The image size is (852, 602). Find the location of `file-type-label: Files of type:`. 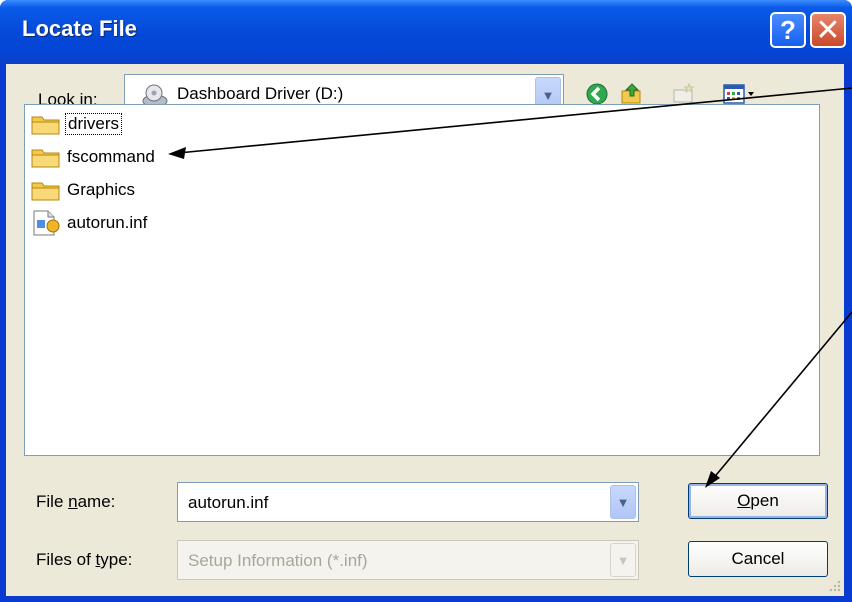

file-type-label: Files of type: is located at coordinates (84, 559).